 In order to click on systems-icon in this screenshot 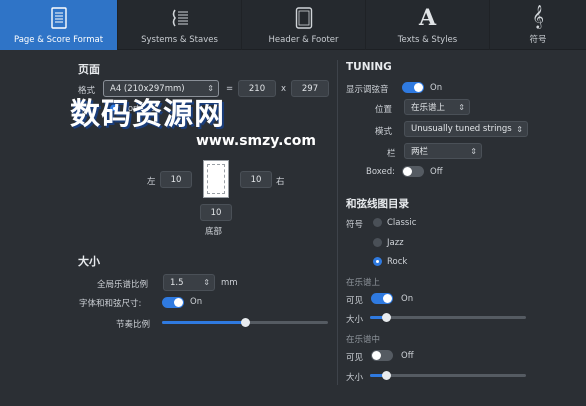, I will do `click(180, 18)`.